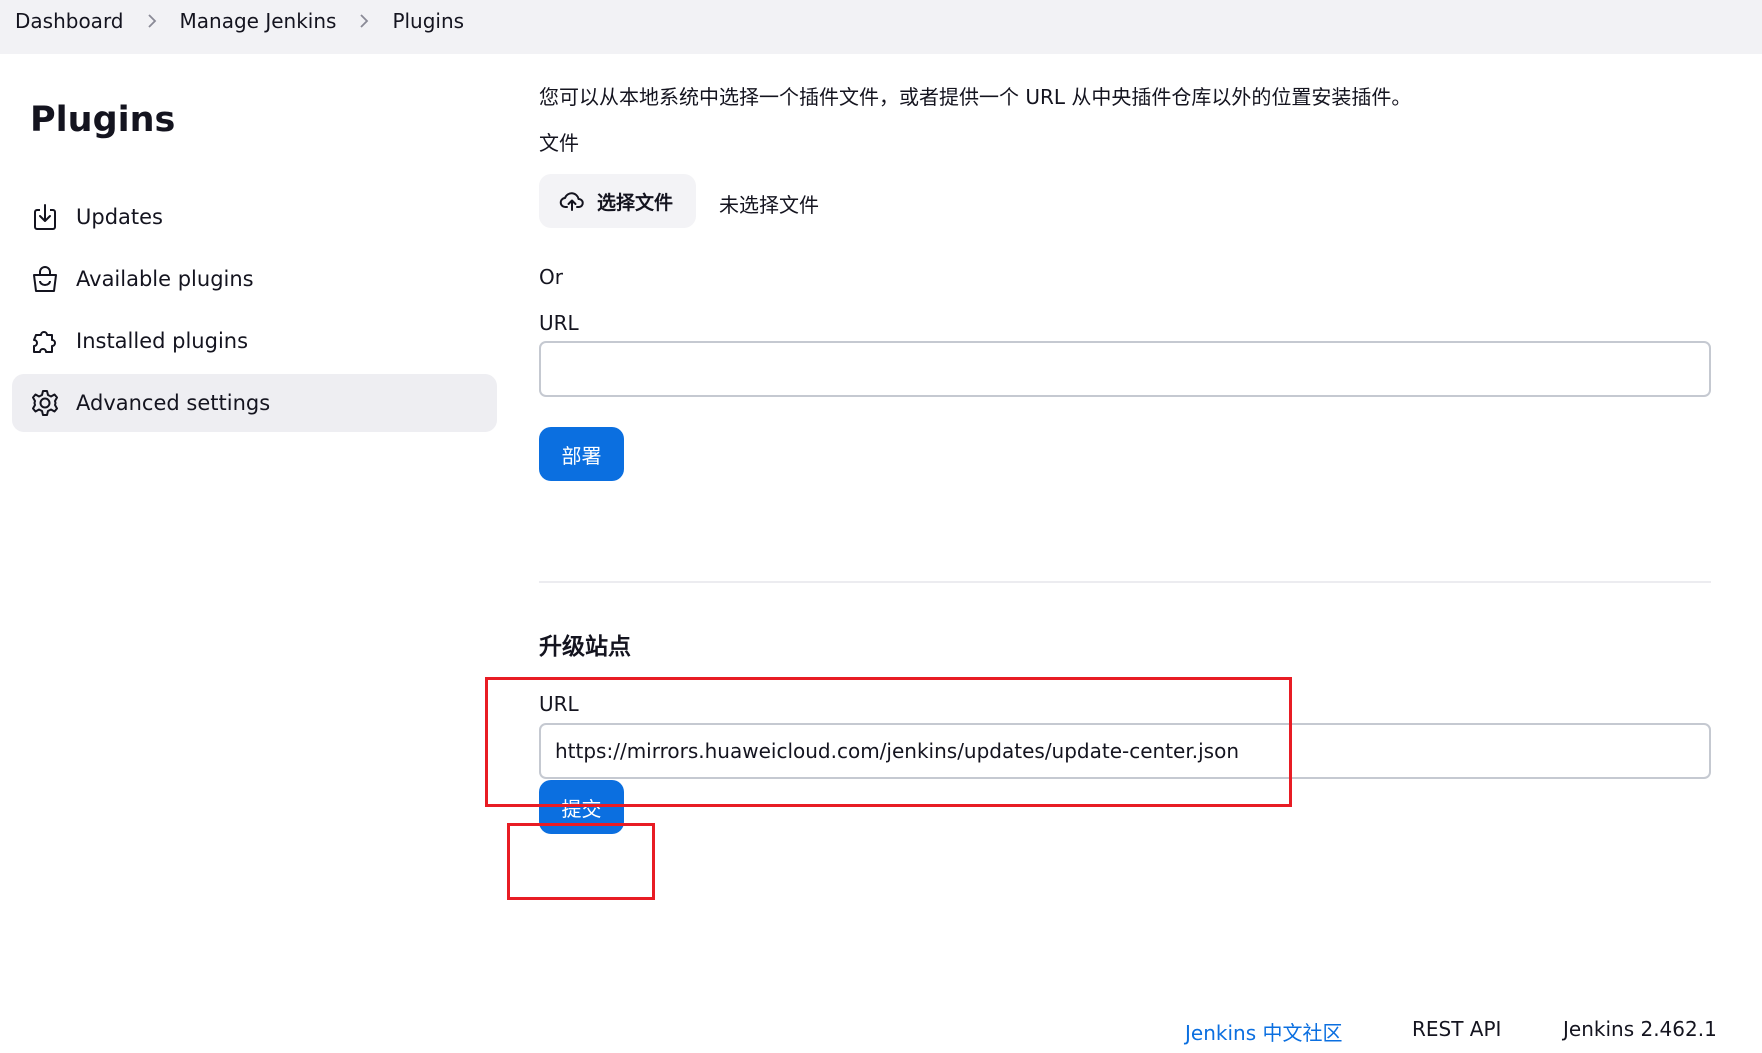 The width and height of the screenshot is (1762, 1053). I want to click on deploy-button: 部署, so click(581, 454).